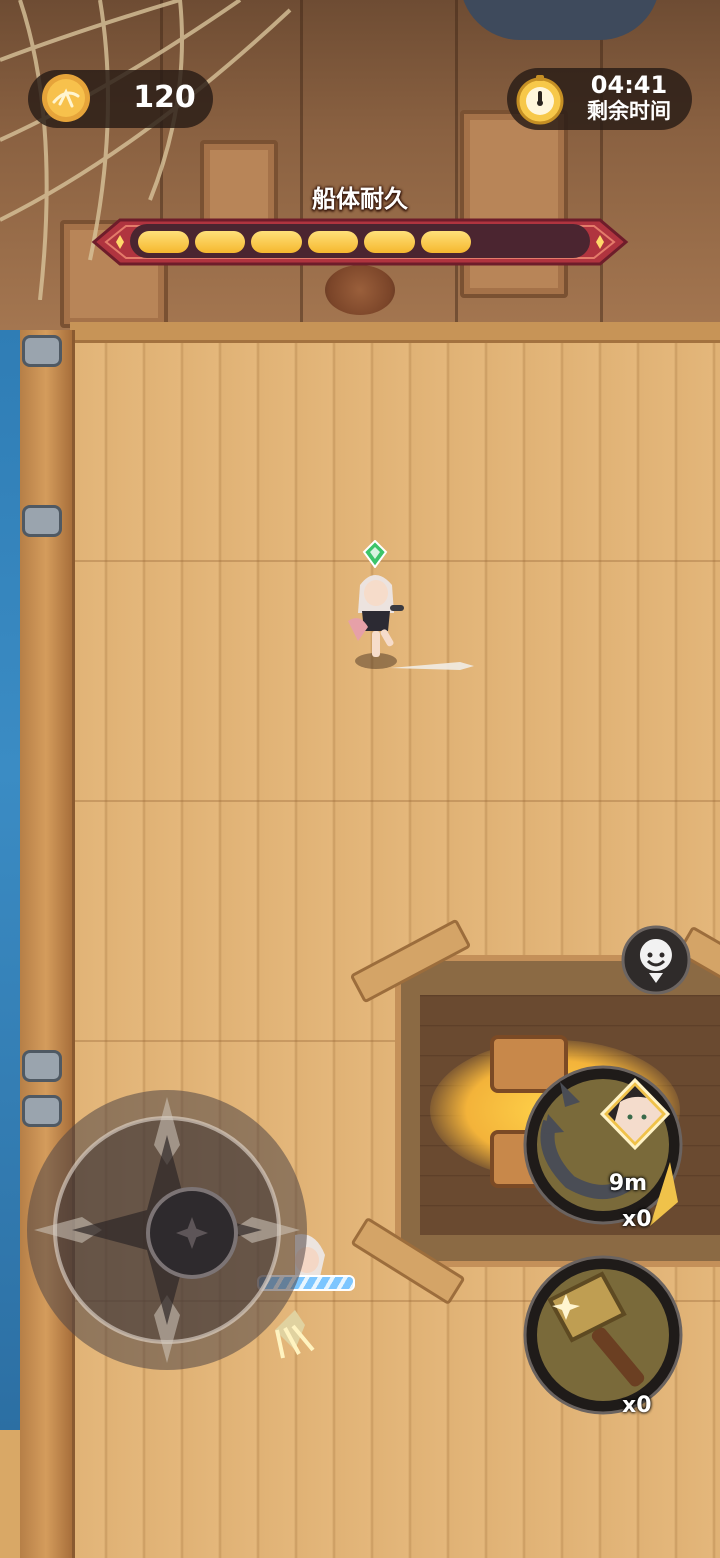 This screenshot has height=1558, width=720. Describe the element at coordinates (432, 666) in the screenshot. I see `sword-slash-effect` at that location.